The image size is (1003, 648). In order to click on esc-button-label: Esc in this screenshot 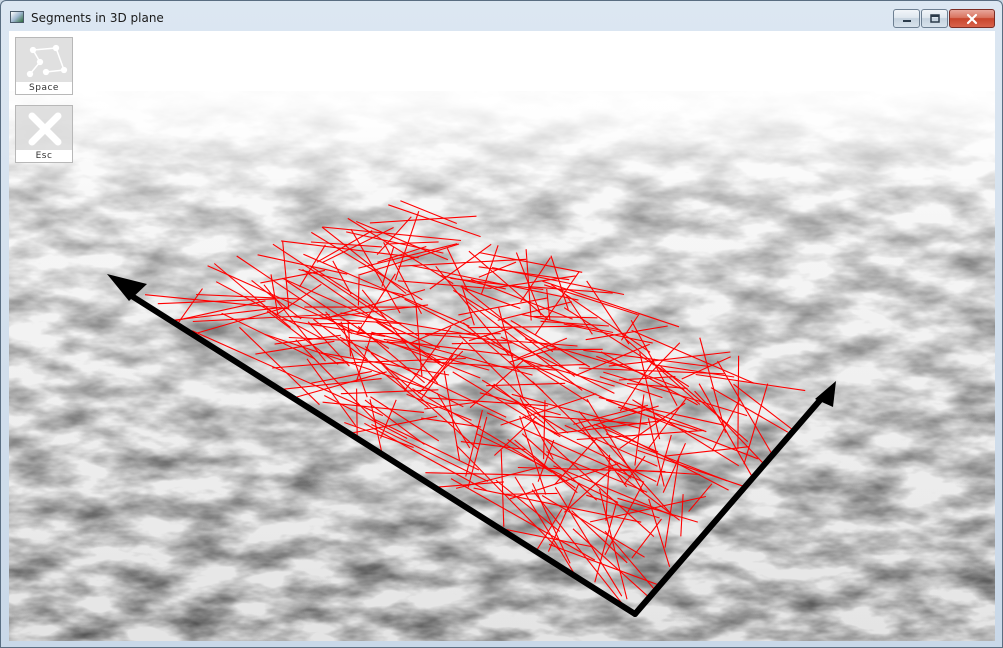, I will do `click(44, 156)`.